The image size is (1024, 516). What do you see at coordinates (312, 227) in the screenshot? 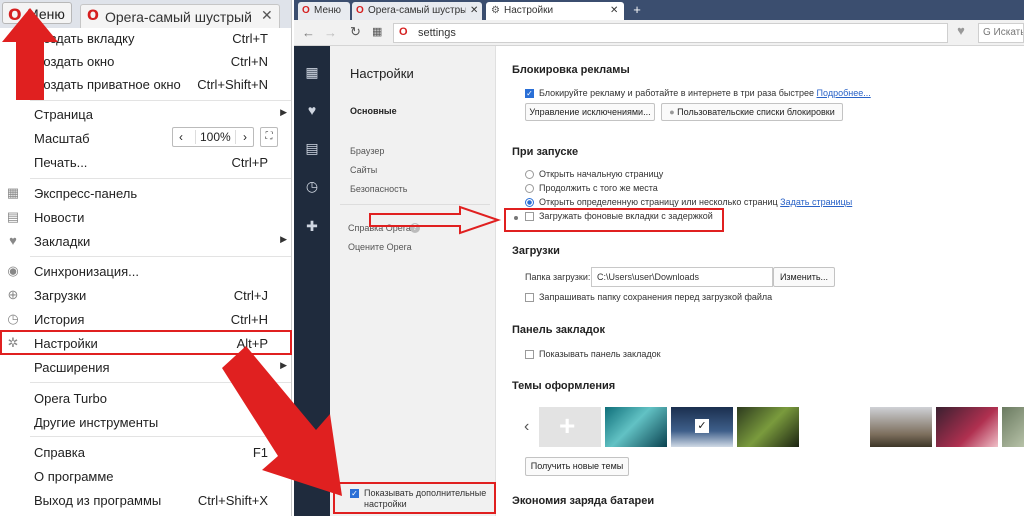
I see `extensions-puzzle-icon: ✚` at bounding box center [312, 227].